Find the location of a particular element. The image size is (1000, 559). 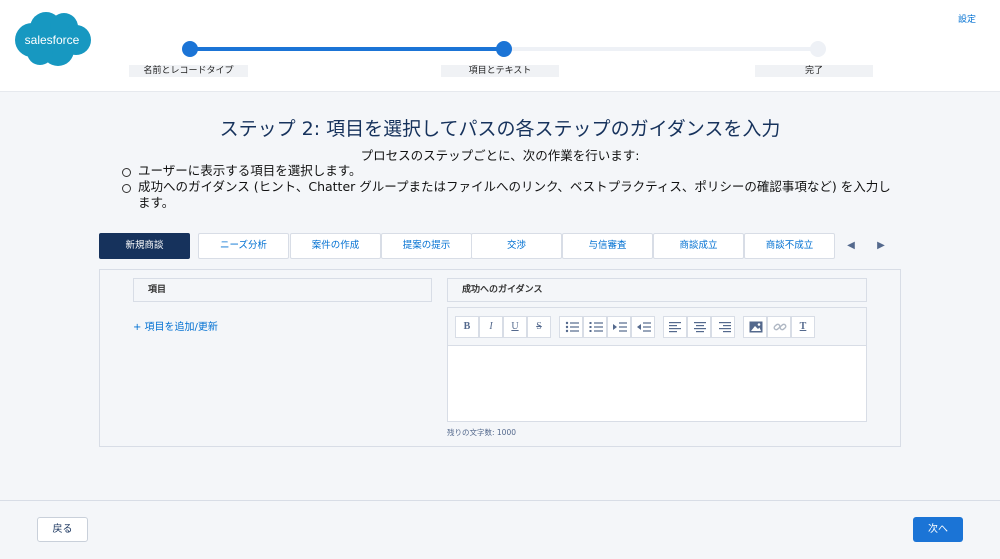

guidance-header: 成功へのガイダンス is located at coordinates (657, 290).